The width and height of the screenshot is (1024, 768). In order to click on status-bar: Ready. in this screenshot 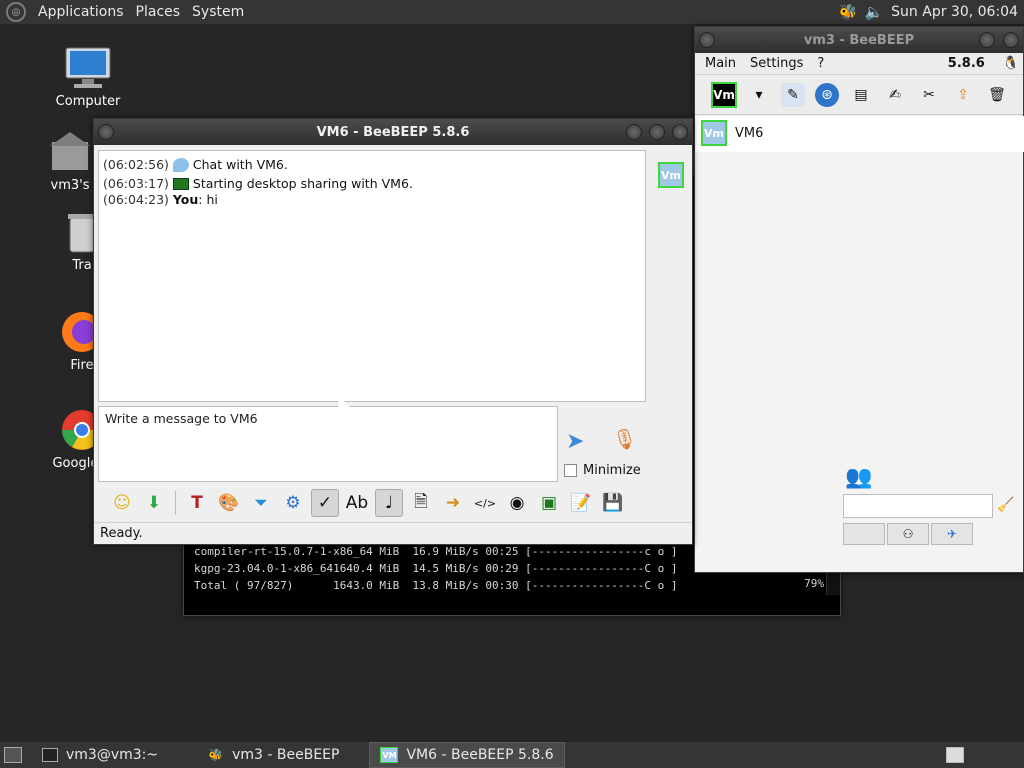, I will do `click(393, 533)`.